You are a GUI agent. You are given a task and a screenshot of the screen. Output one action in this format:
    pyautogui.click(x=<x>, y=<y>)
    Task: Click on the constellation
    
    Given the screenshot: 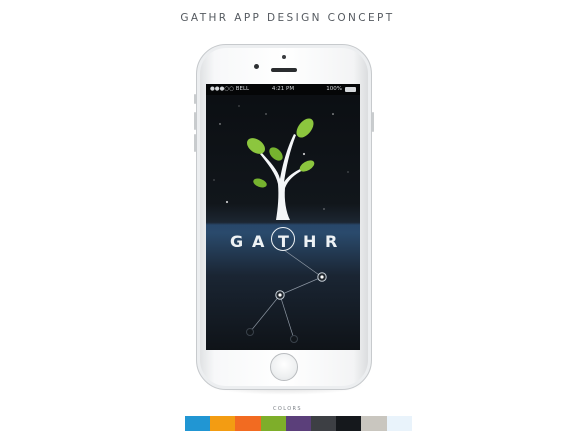 What is the action you would take?
    pyautogui.click(x=286, y=294)
    